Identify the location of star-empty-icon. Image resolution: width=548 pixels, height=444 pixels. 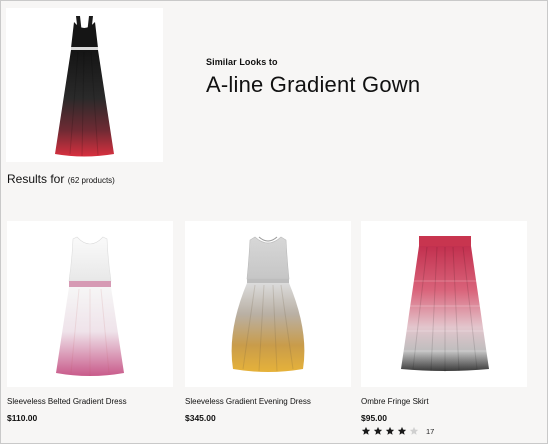
(414, 430).